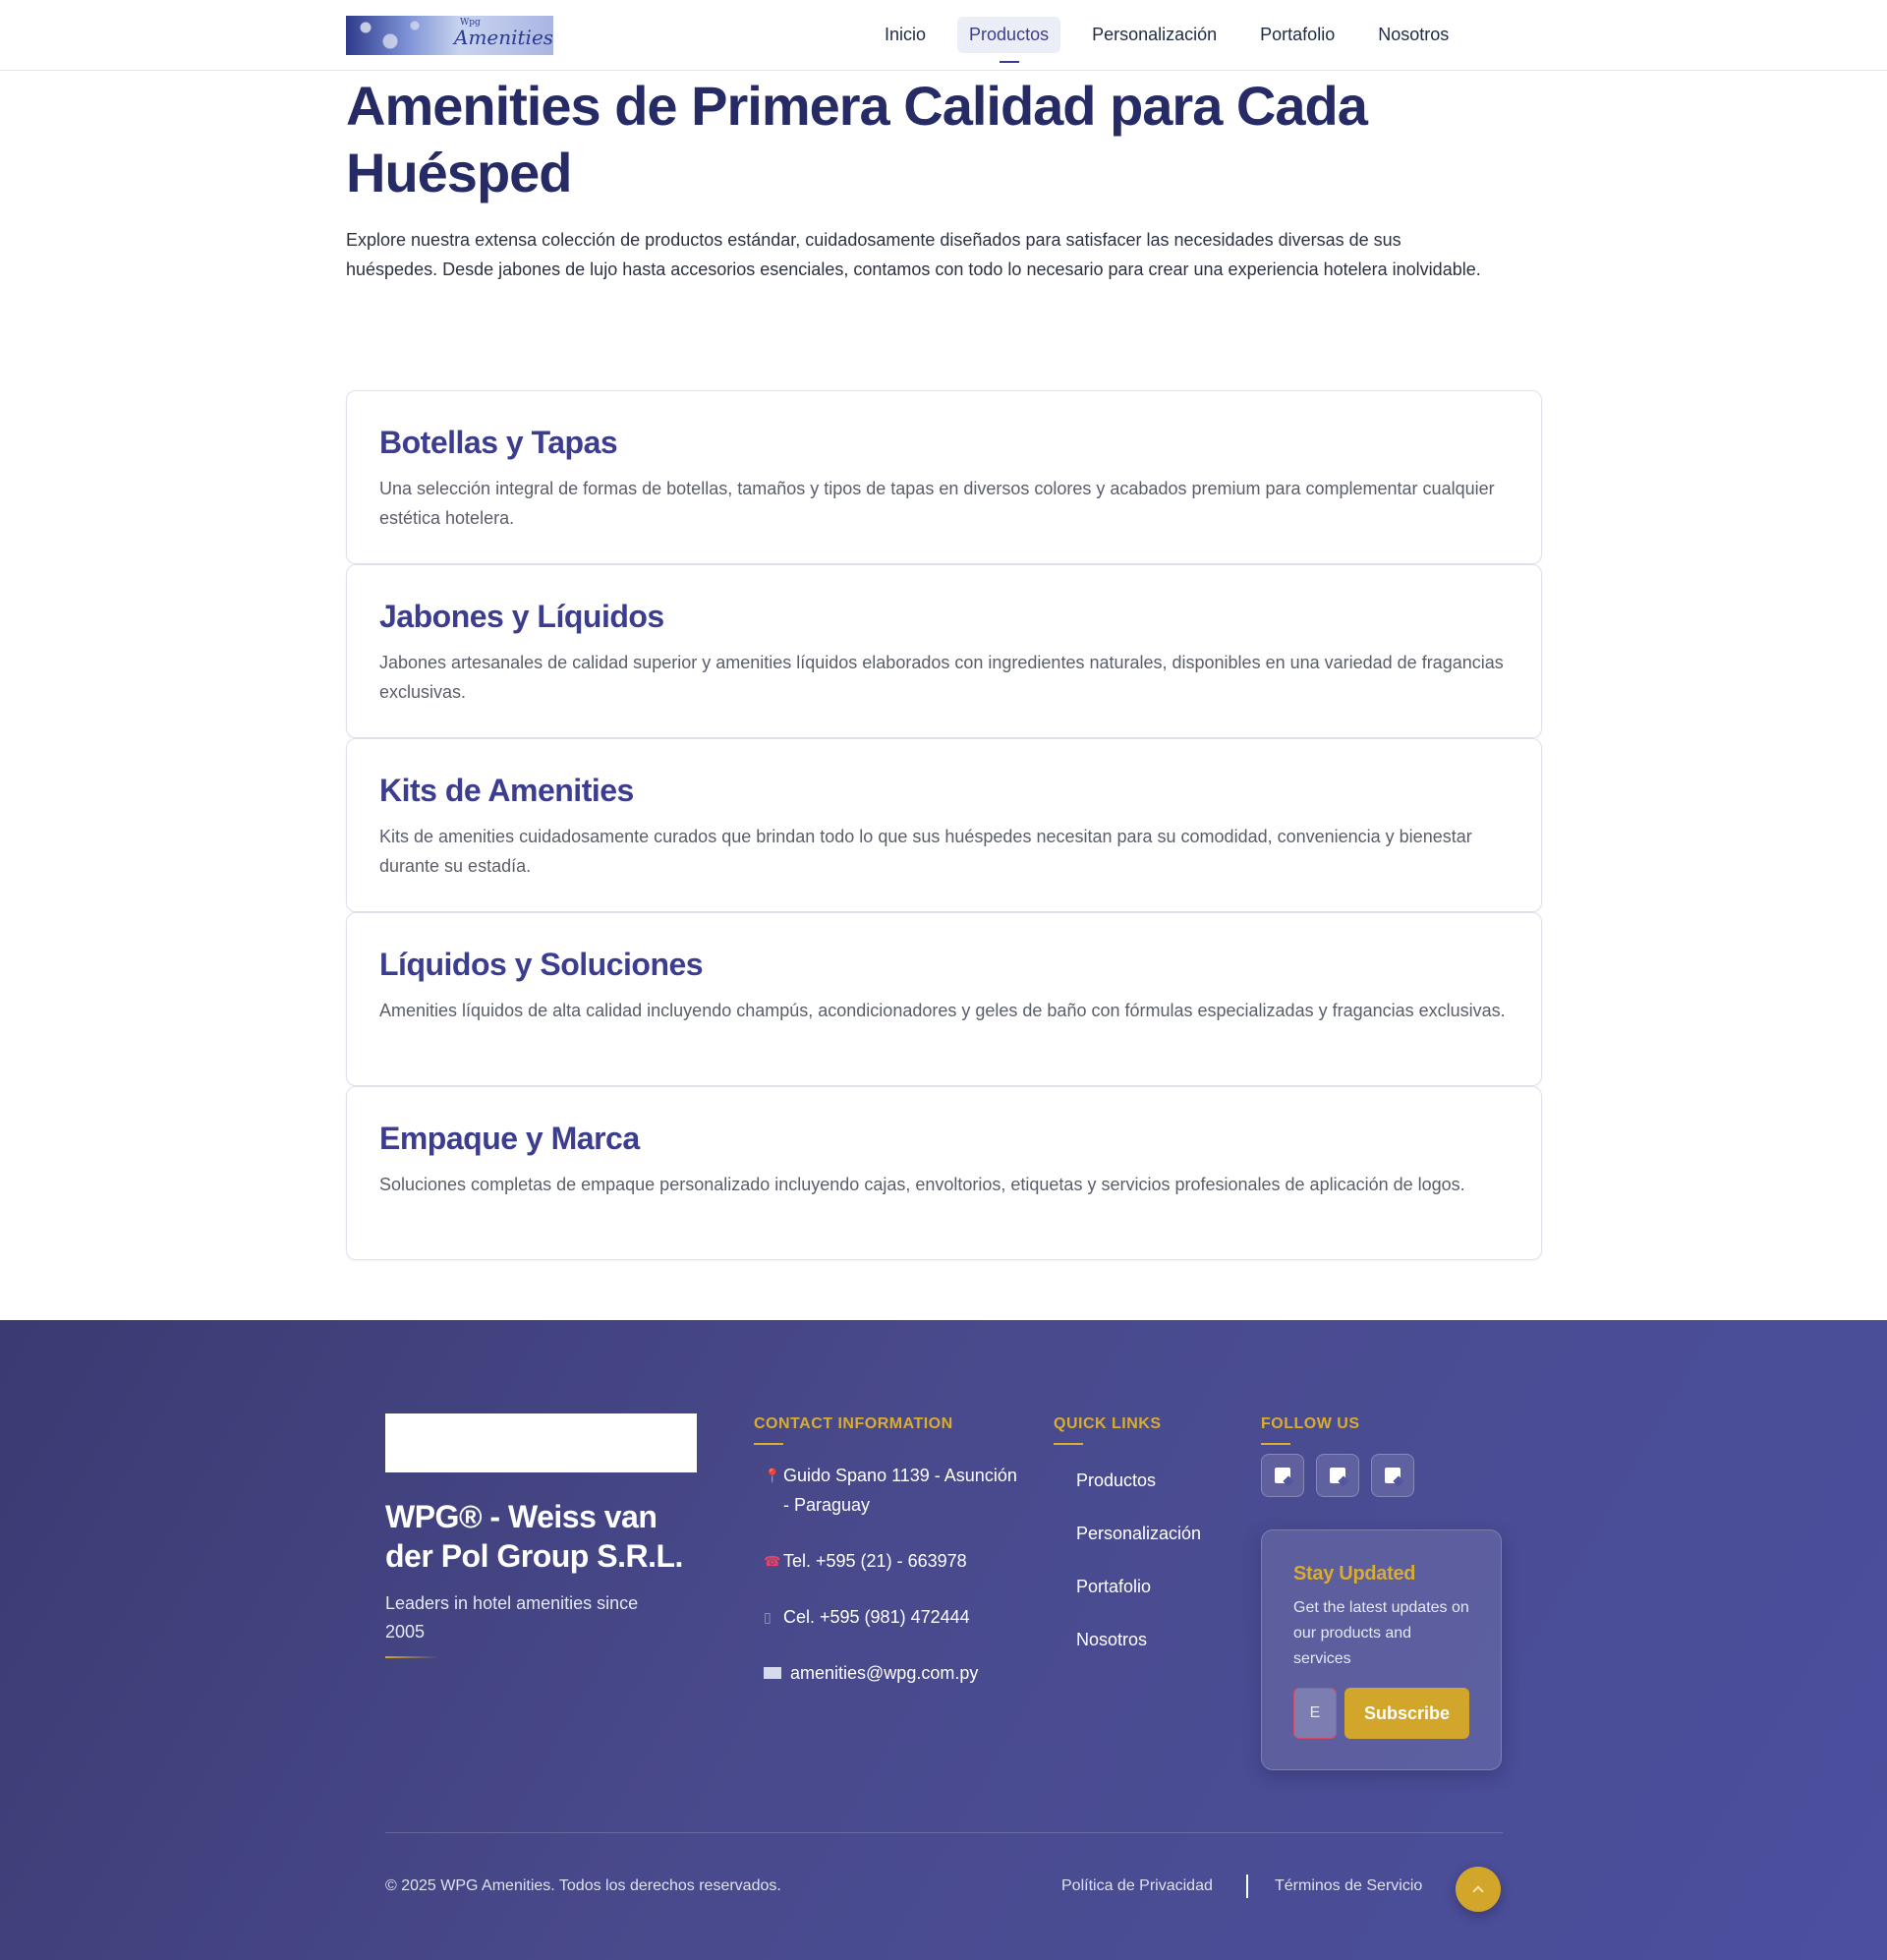  I want to click on footer-logo, so click(541, 1443).